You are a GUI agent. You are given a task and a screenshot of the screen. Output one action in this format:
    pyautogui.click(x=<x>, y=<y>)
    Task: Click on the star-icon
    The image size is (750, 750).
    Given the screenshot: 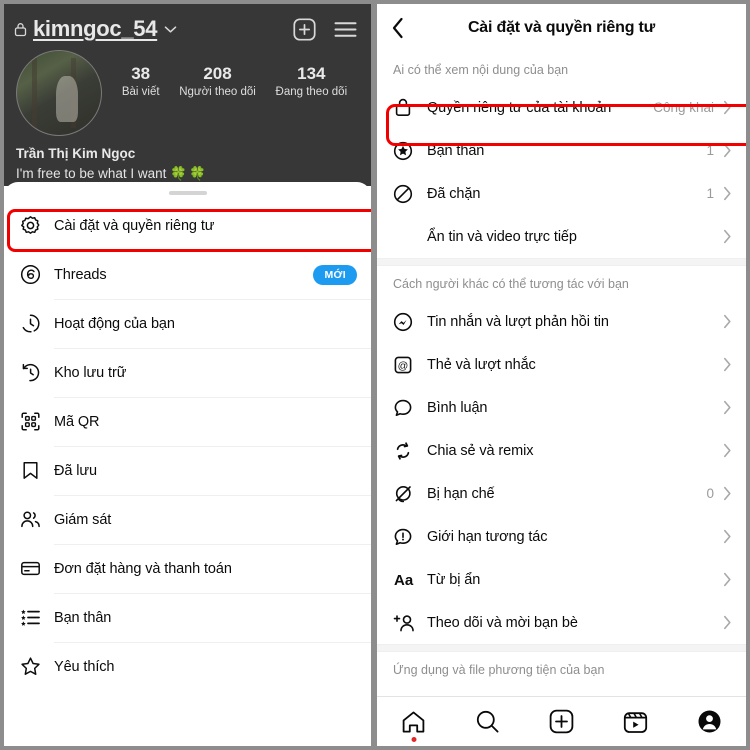 What is the action you would take?
    pyautogui.click(x=37, y=666)
    